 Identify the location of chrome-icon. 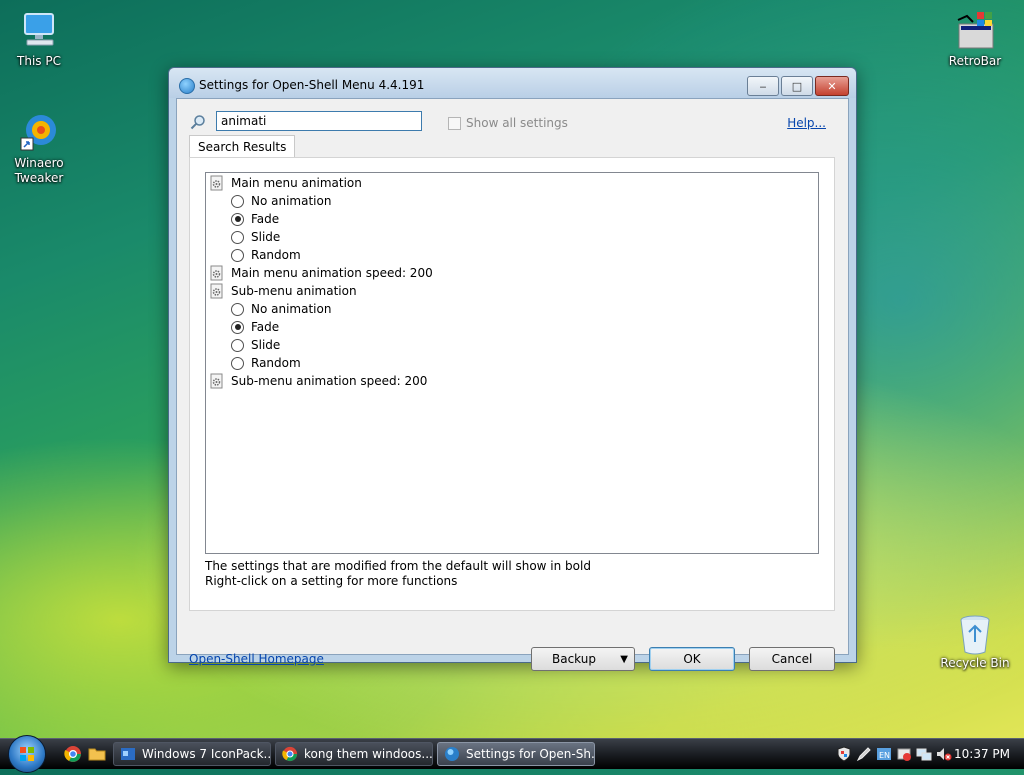
(290, 754).